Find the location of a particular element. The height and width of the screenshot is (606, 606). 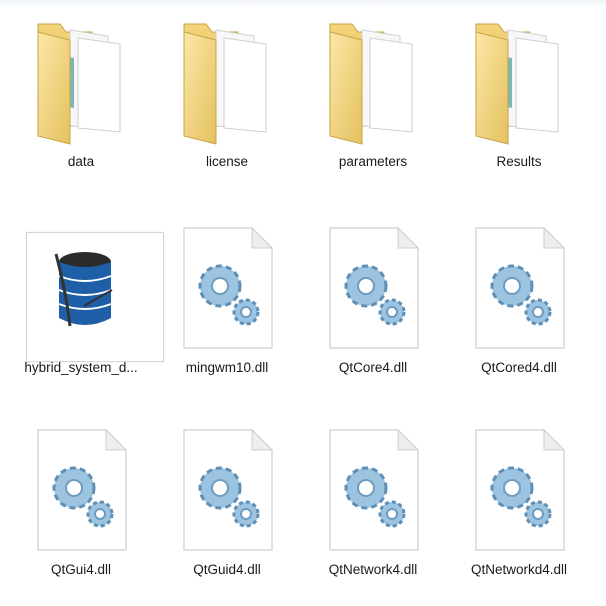

item-label: QtNetwork4.dll is located at coordinates (373, 569).